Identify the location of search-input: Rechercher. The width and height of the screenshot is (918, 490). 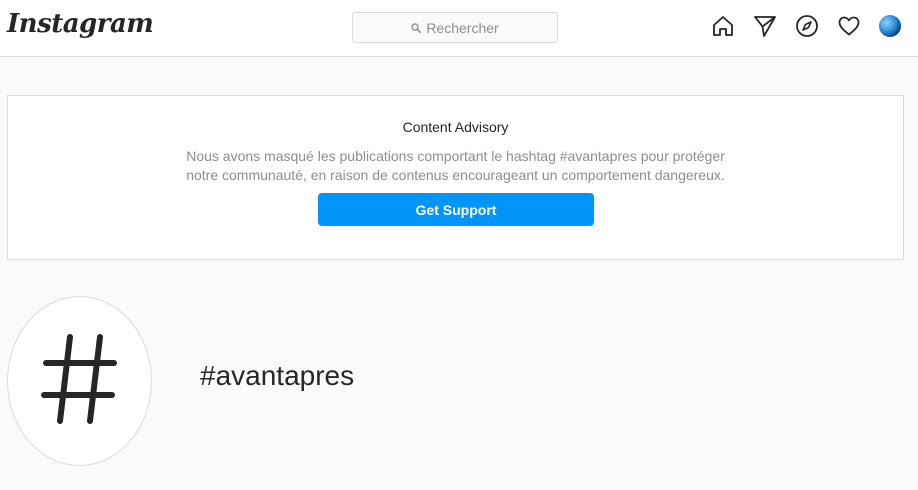
(455, 27).